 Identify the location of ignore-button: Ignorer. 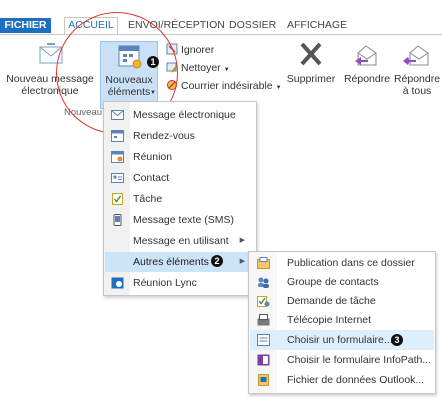
(190, 50).